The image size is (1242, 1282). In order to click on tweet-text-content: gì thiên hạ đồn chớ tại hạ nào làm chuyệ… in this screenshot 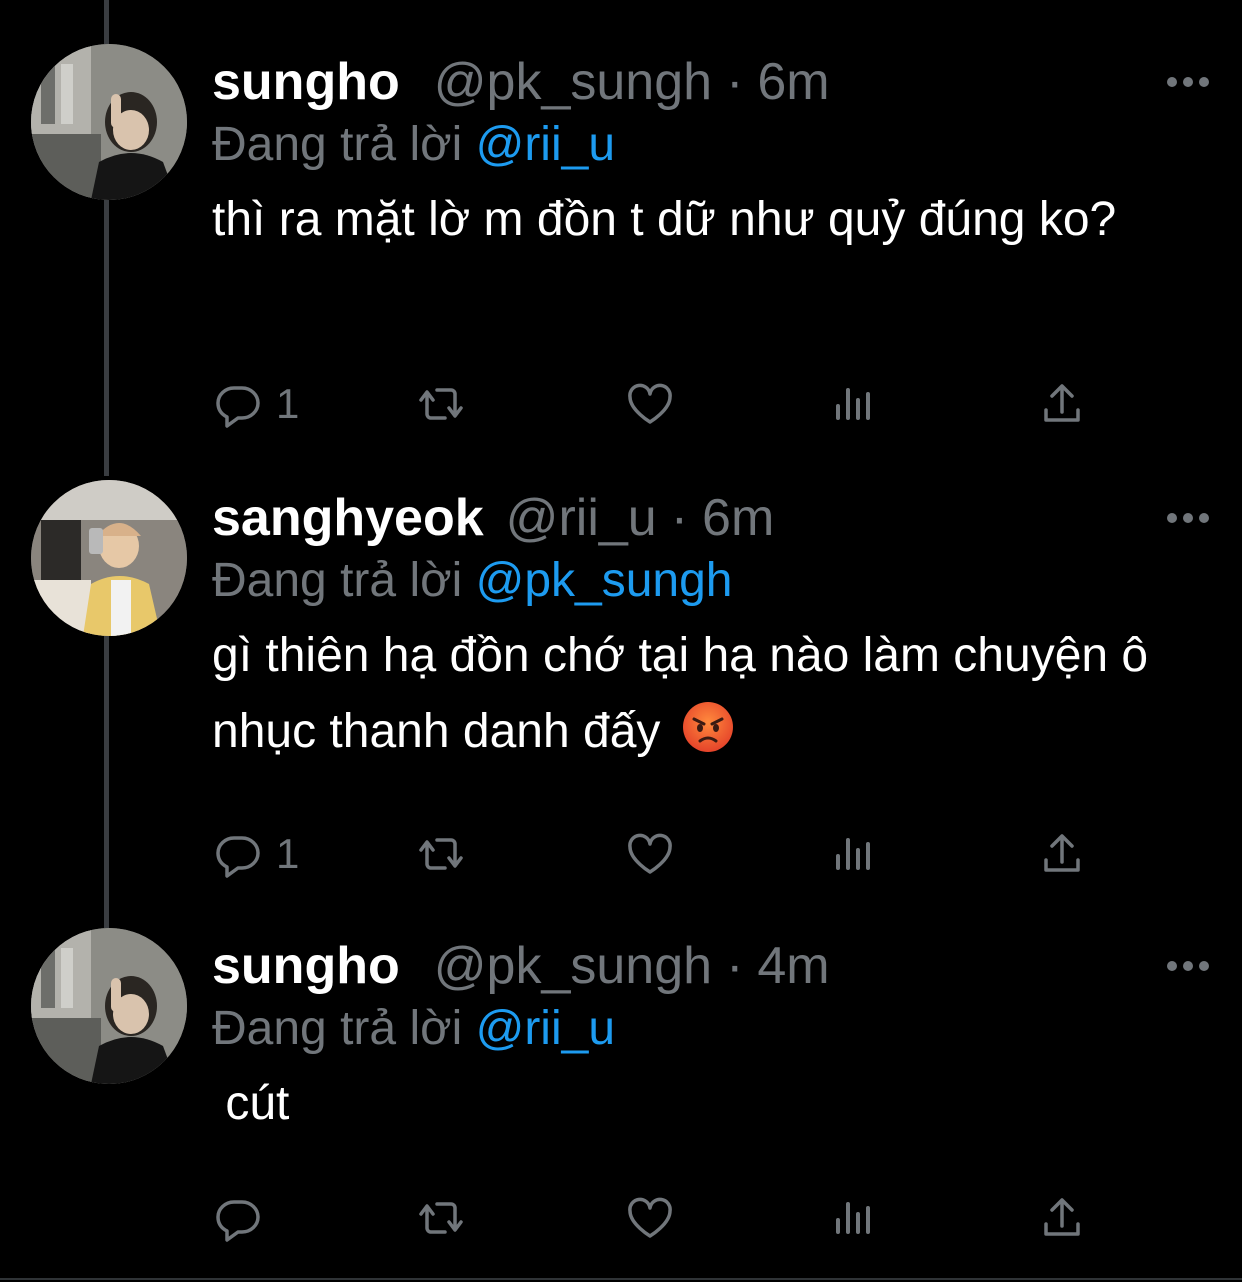, I will do `click(680, 693)`.